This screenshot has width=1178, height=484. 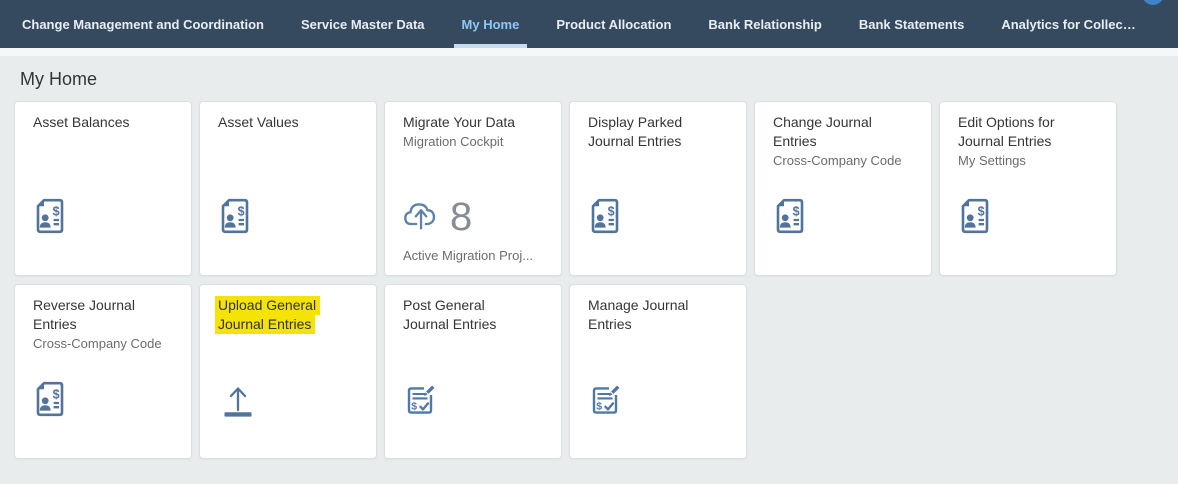 What do you see at coordinates (258, 122) in the screenshot?
I see `tile-title: Asset Values` at bounding box center [258, 122].